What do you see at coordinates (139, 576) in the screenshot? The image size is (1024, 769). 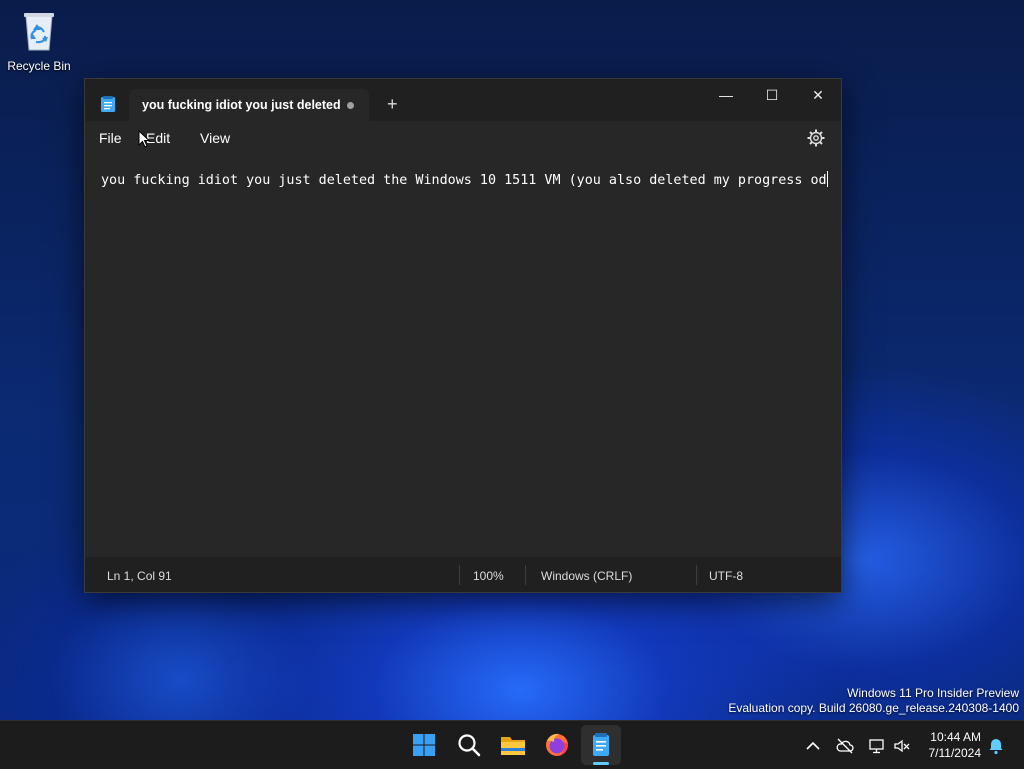 I see `cursor-position: Ln 1, Col 91` at bounding box center [139, 576].